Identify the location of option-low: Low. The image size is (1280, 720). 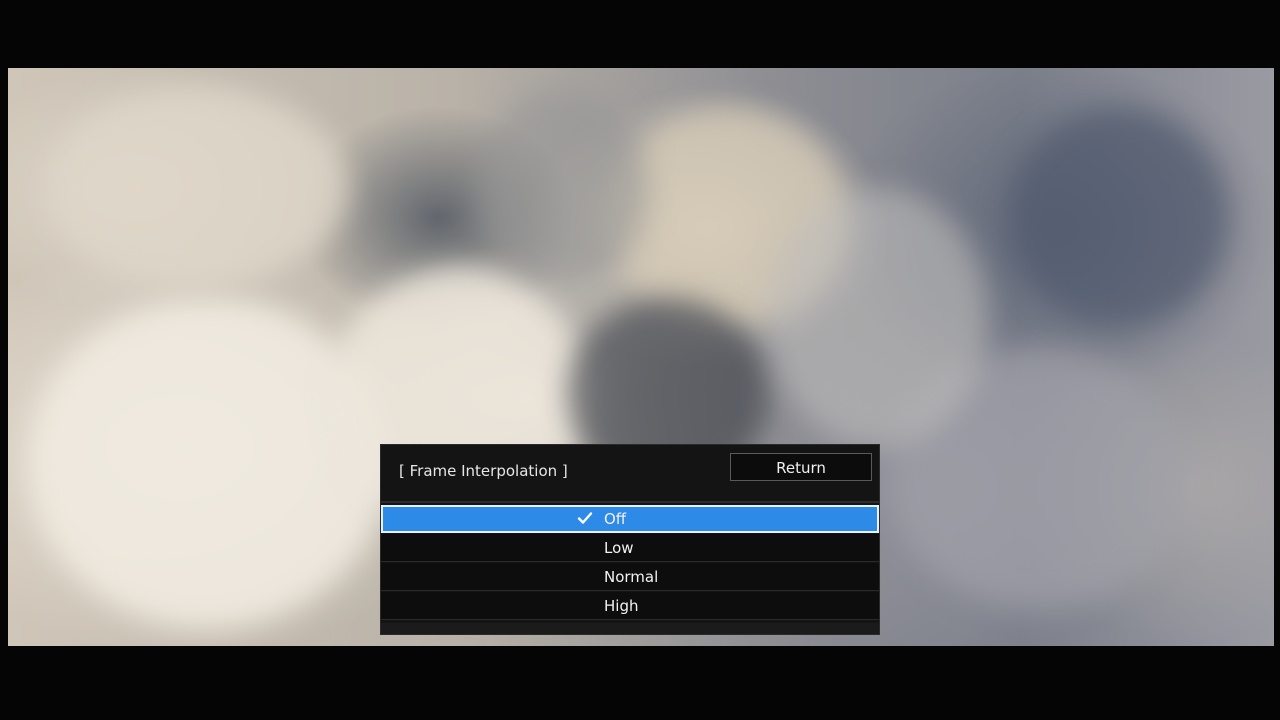
(630, 548).